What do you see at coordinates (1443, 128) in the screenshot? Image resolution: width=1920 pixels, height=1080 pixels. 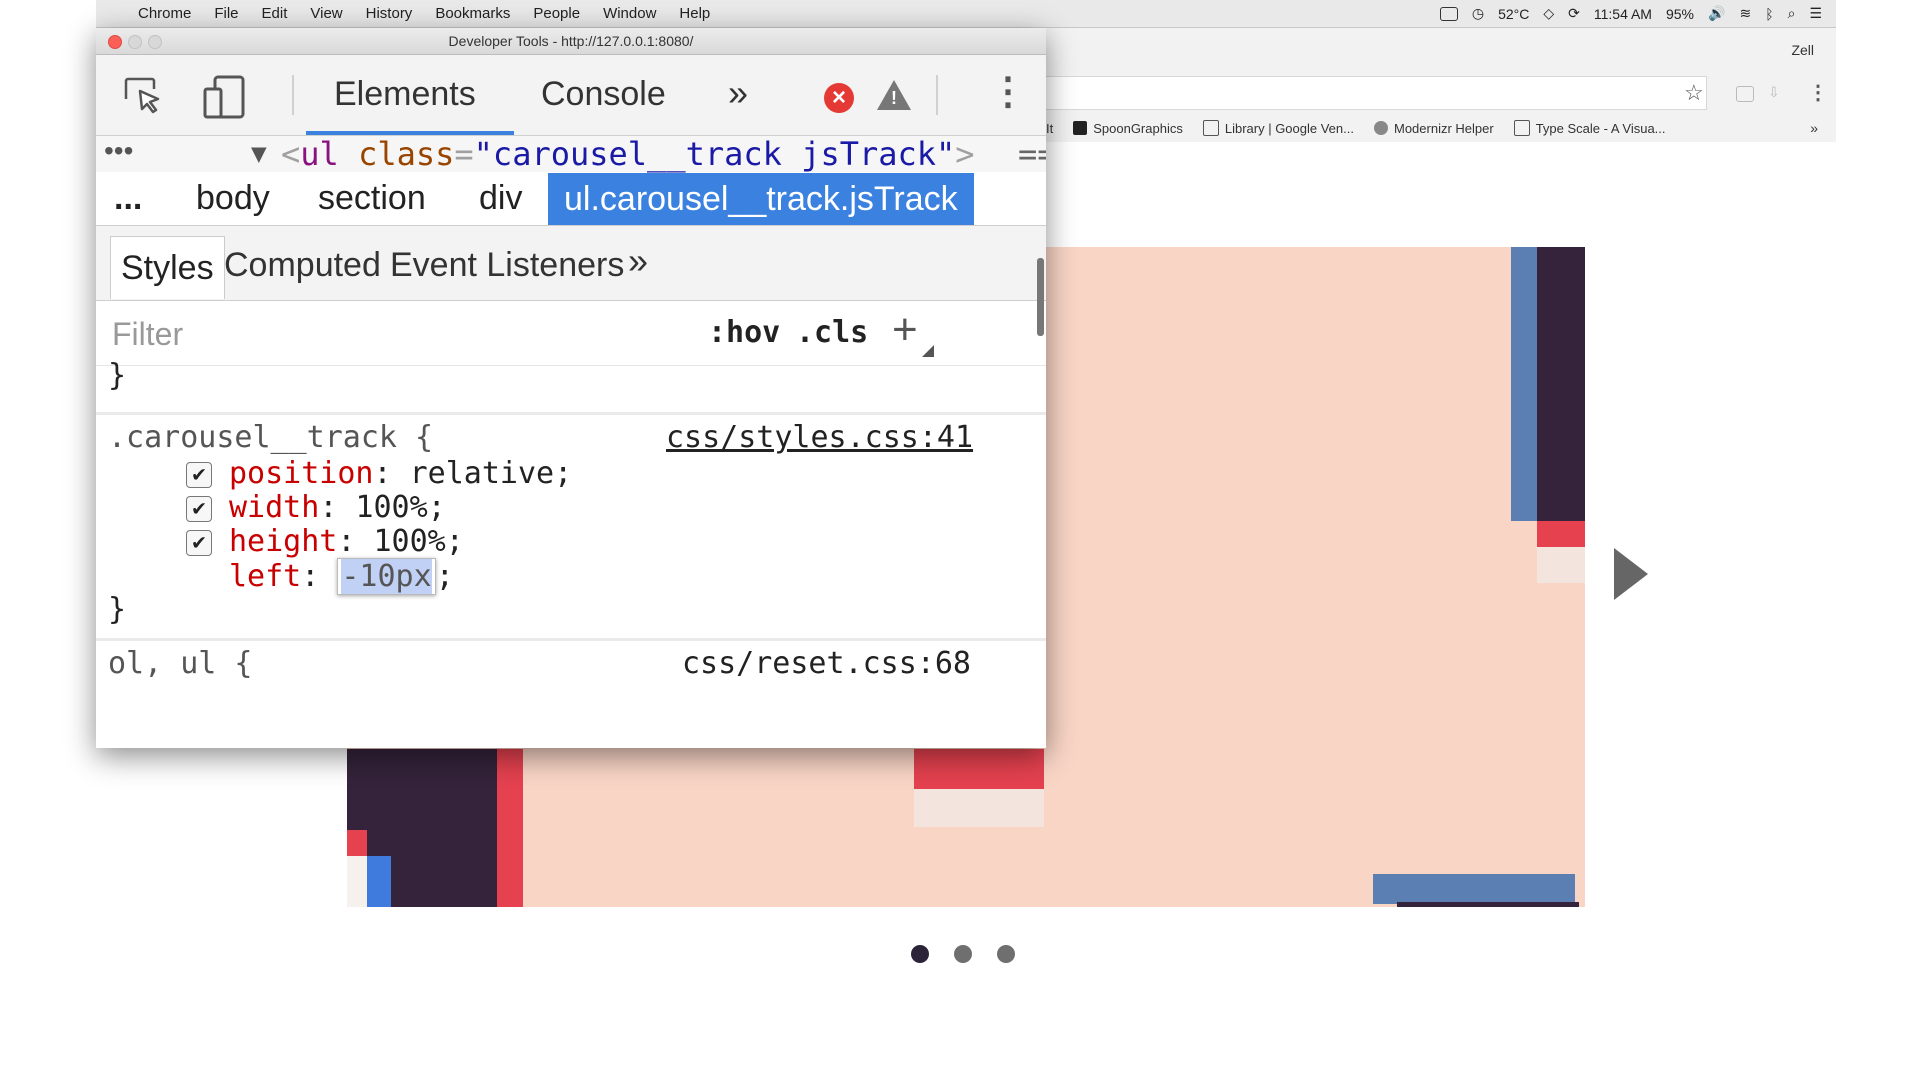 I see `bookmark-label: Modernizr Helper` at bounding box center [1443, 128].